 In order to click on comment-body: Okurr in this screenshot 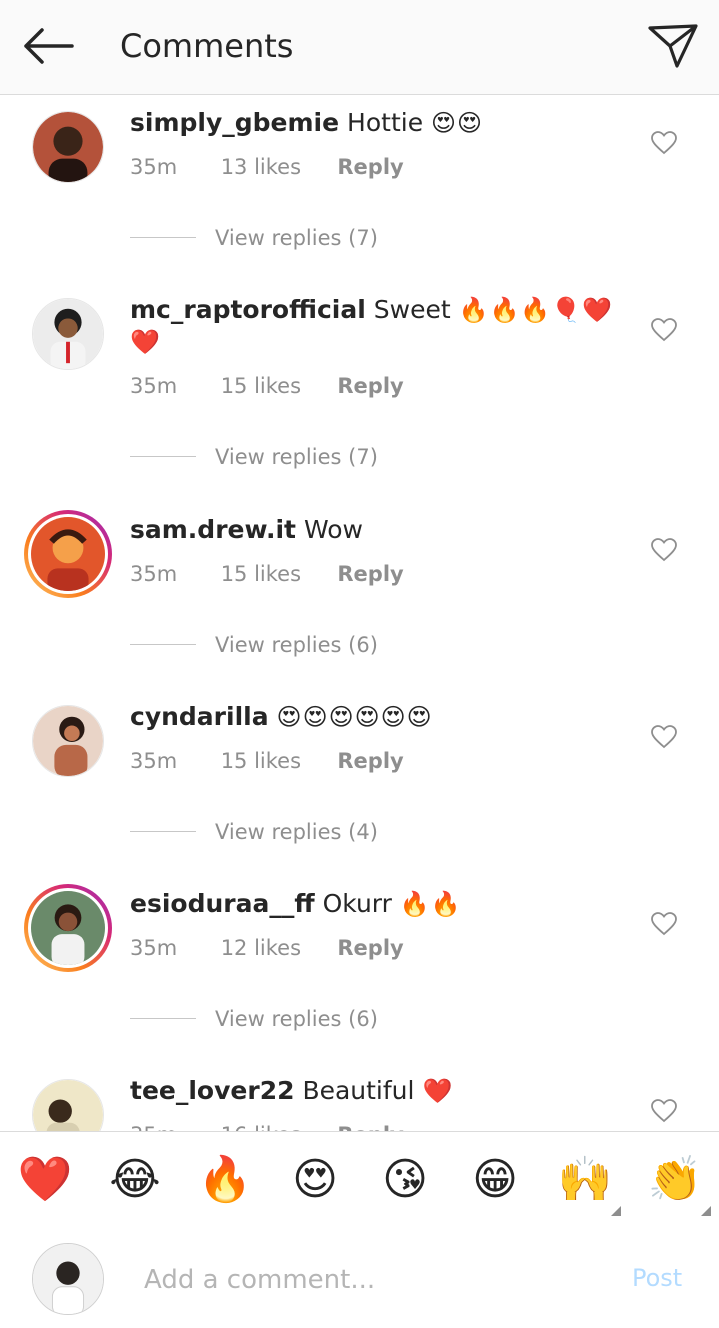, I will do `click(357, 903)`.